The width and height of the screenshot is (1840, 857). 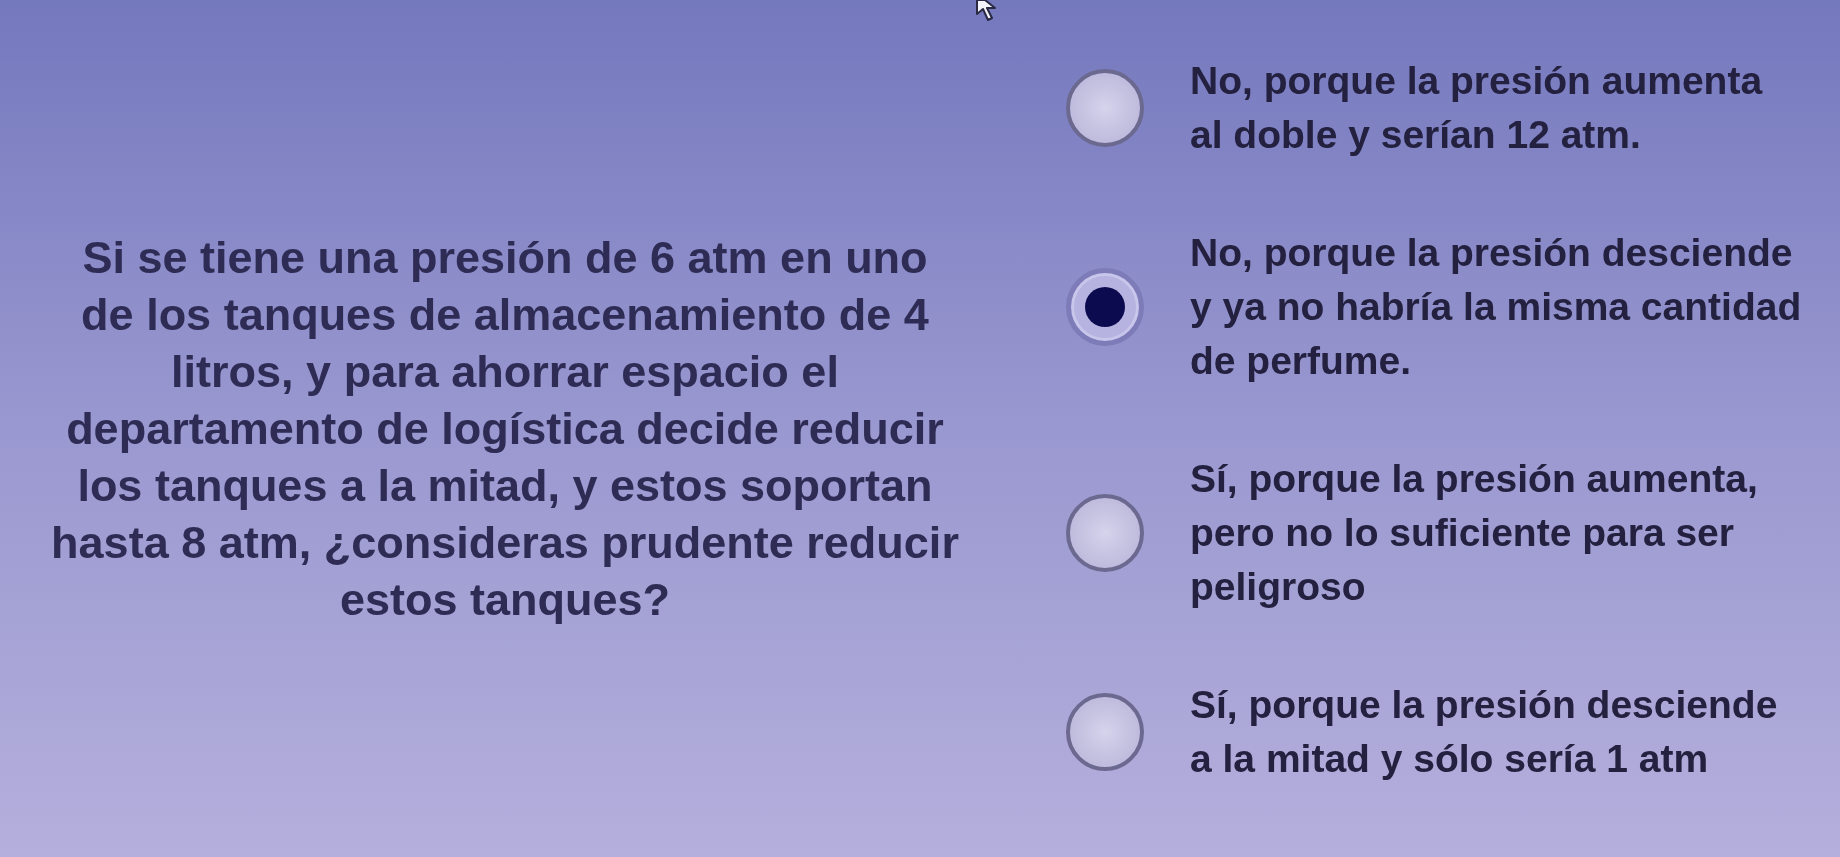 What do you see at coordinates (1496, 307) in the screenshot?
I see `option-label: No, porque la presión desciende y ya no habría la misma cantidad de perfume.` at bounding box center [1496, 307].